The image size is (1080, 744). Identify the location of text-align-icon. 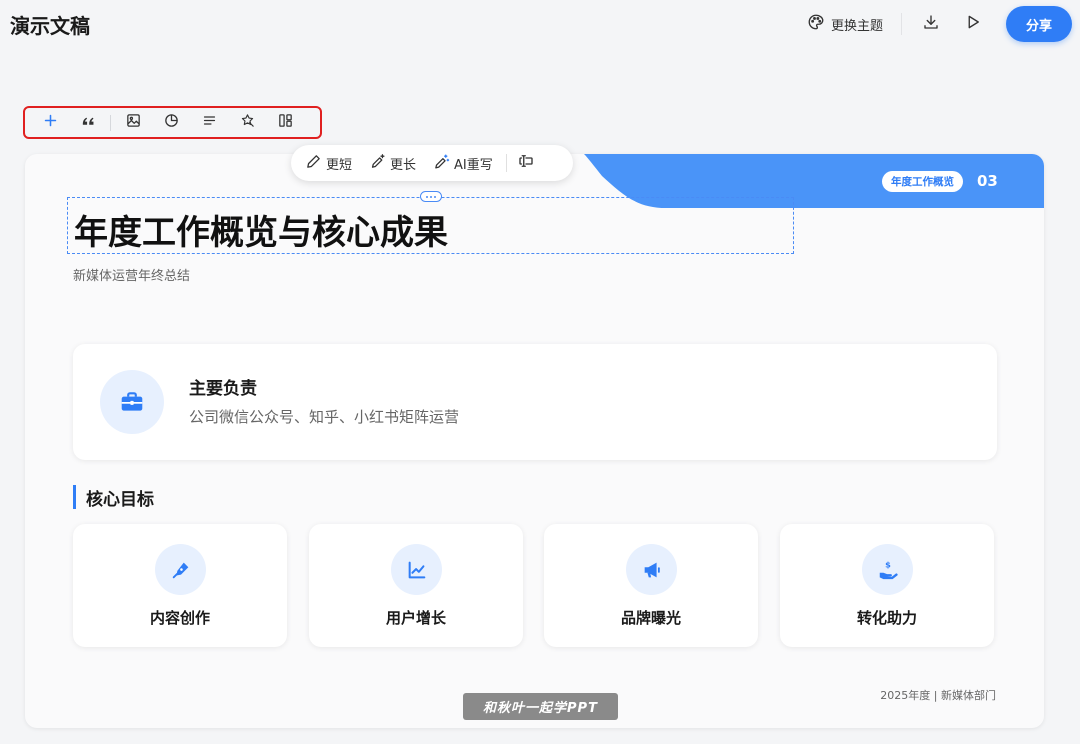
(209, 122).